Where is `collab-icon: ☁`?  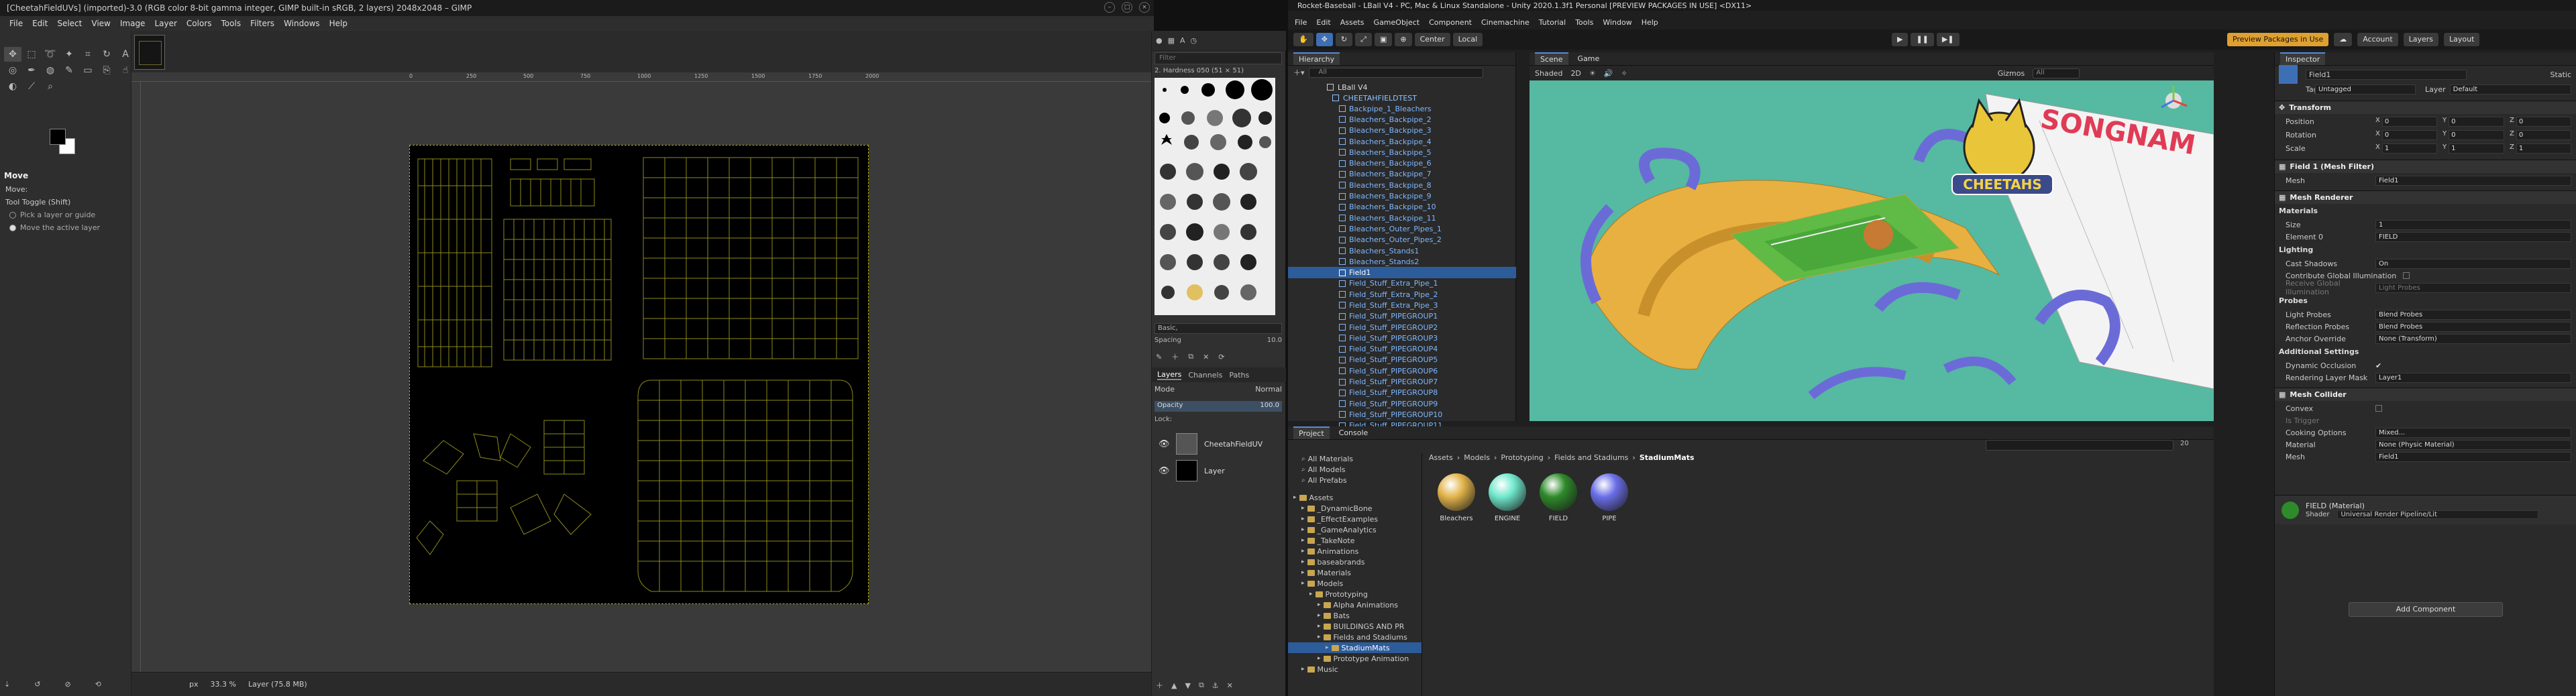 collab-icon: ☁ is located at coordinates (2343, 39).